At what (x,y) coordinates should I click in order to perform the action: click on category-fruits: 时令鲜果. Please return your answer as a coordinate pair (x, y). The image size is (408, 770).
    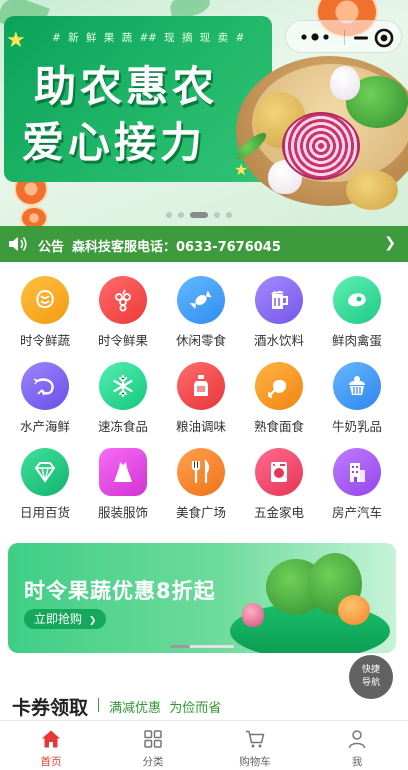
    Looking at the image, I should click on (122, 305).